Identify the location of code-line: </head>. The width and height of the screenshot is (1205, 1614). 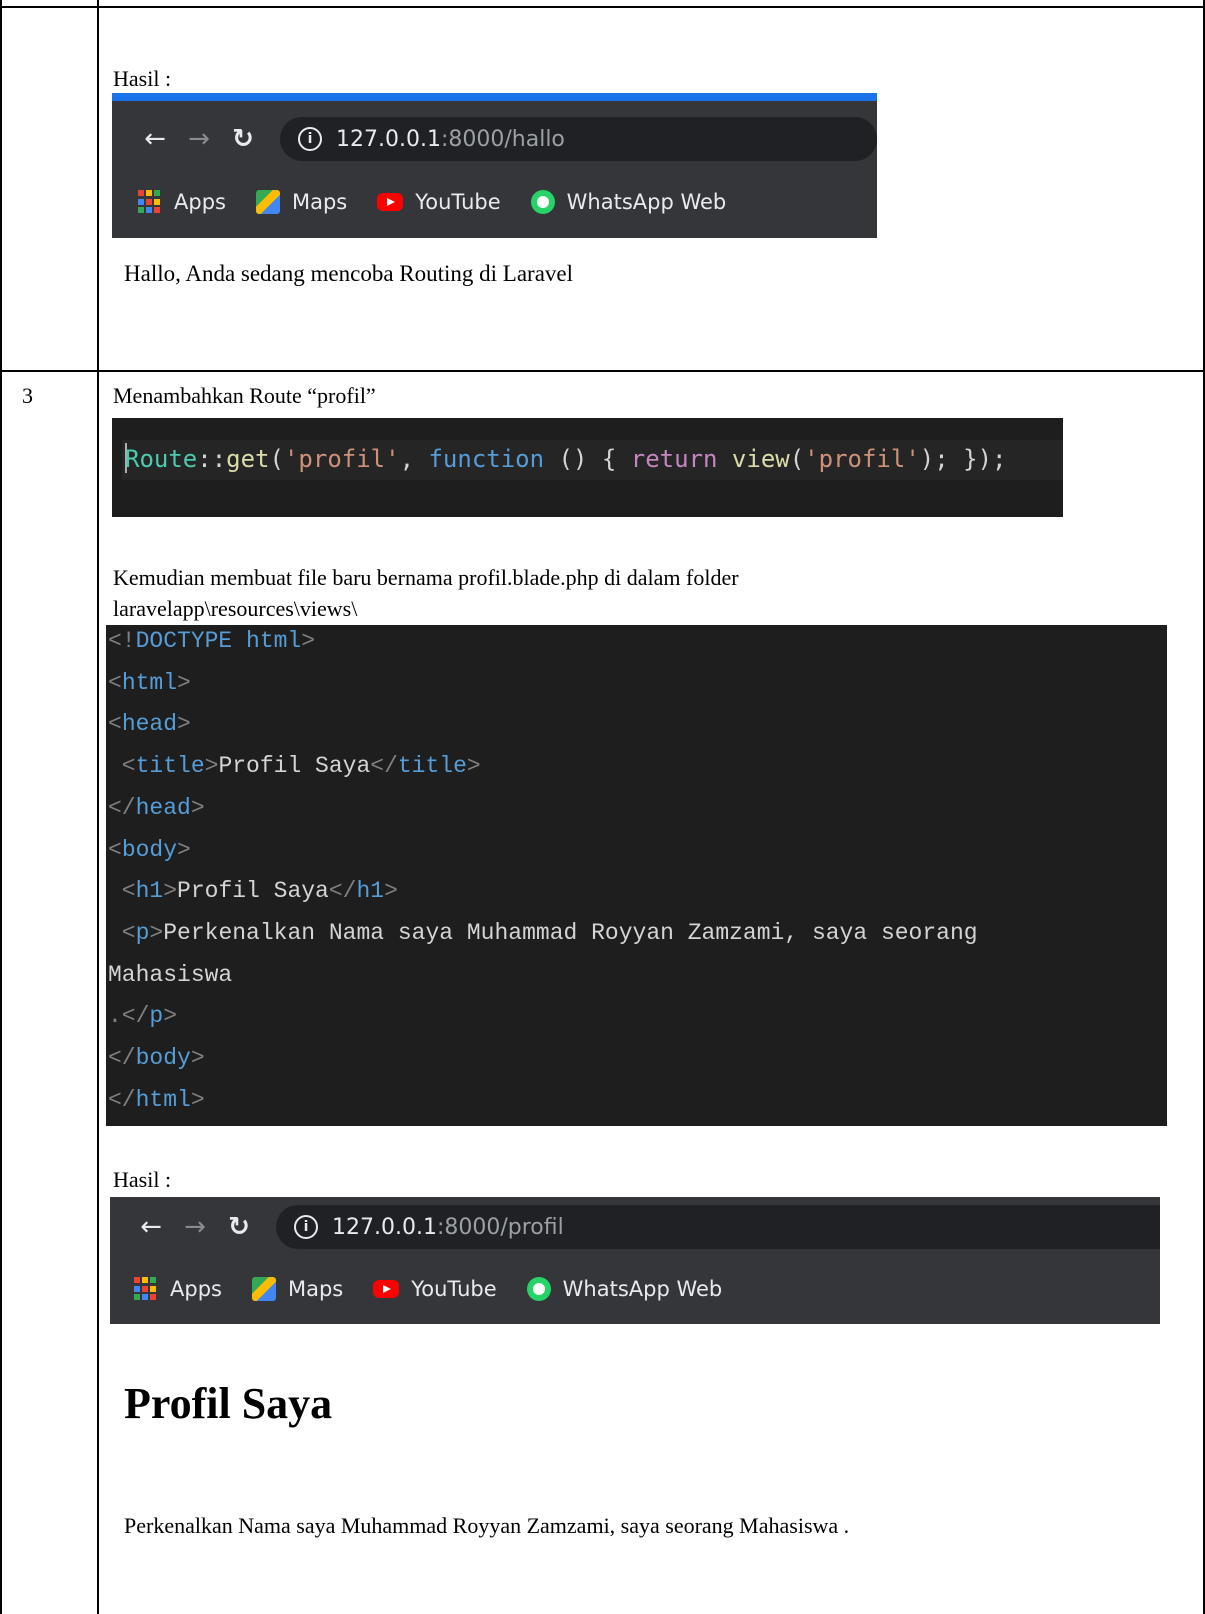
(156, 807).